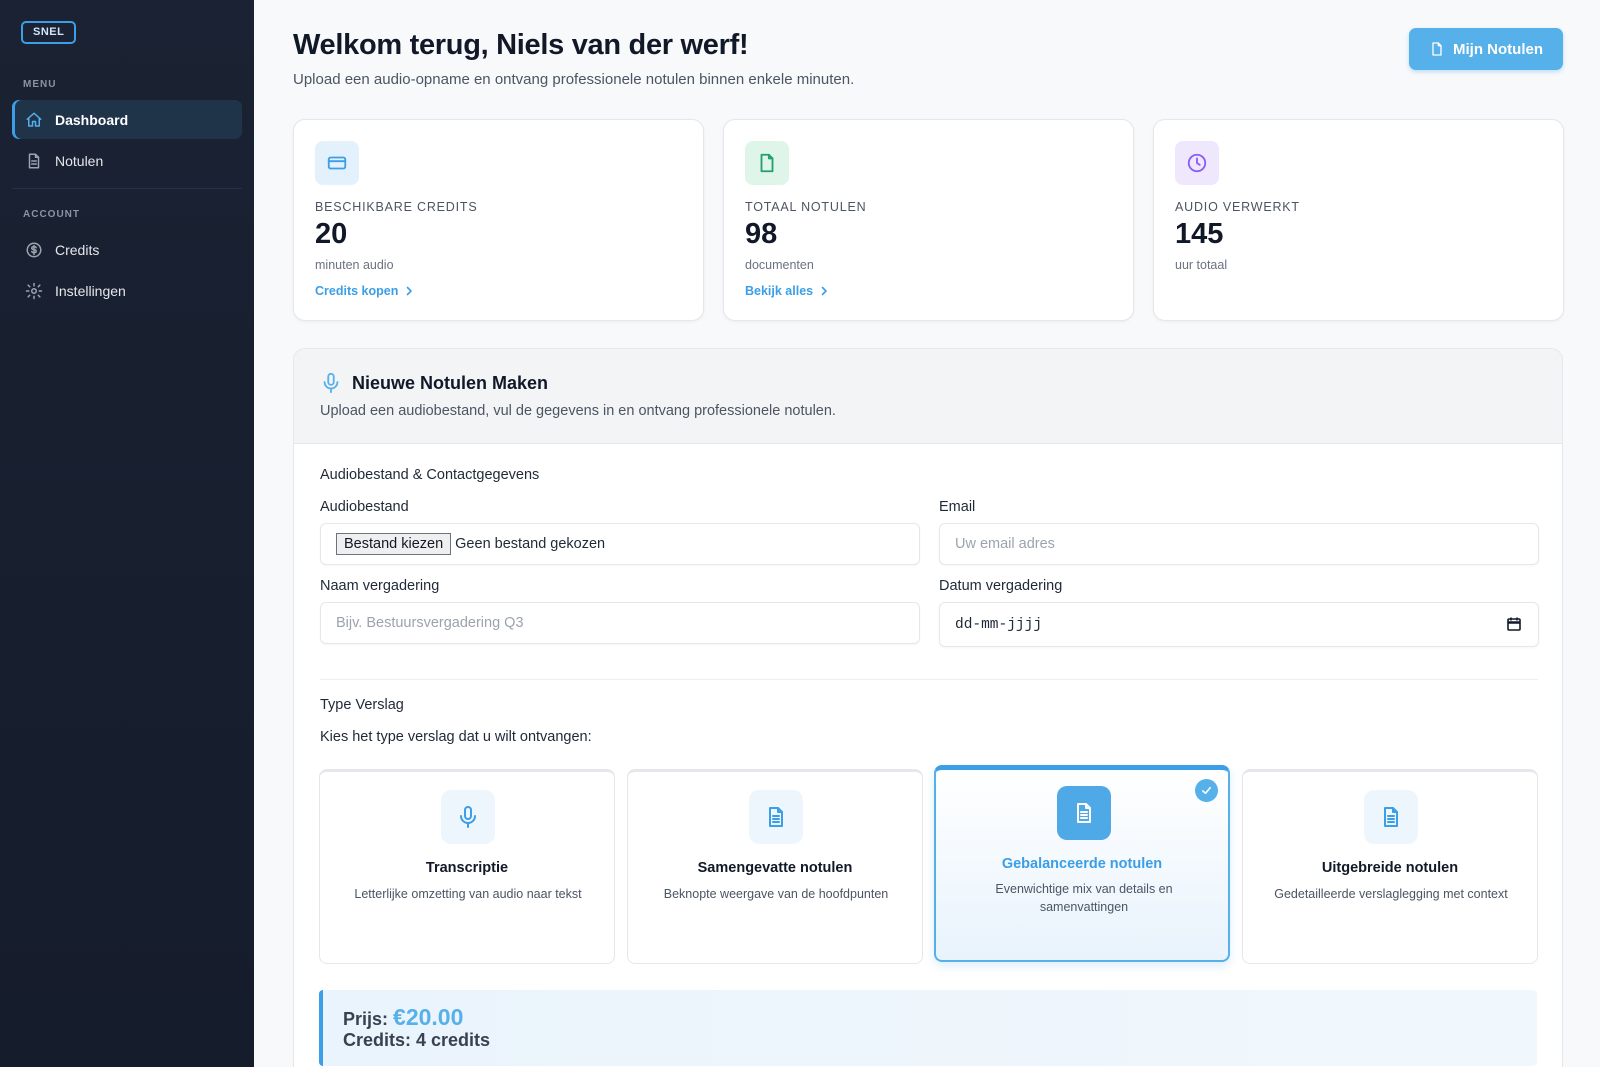  I want to click on stat-unit: documenten, so click(779, 265).